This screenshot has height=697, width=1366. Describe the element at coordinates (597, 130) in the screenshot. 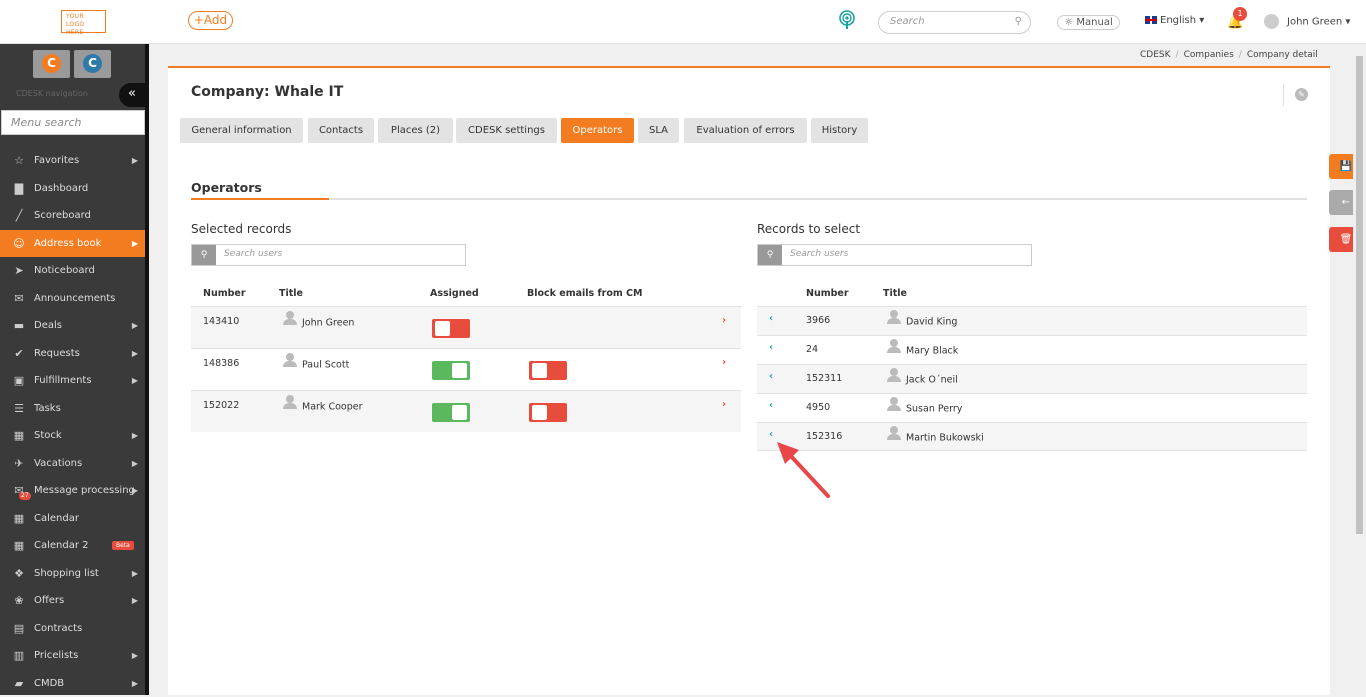

I see `tab-operators: Operators` at that location.